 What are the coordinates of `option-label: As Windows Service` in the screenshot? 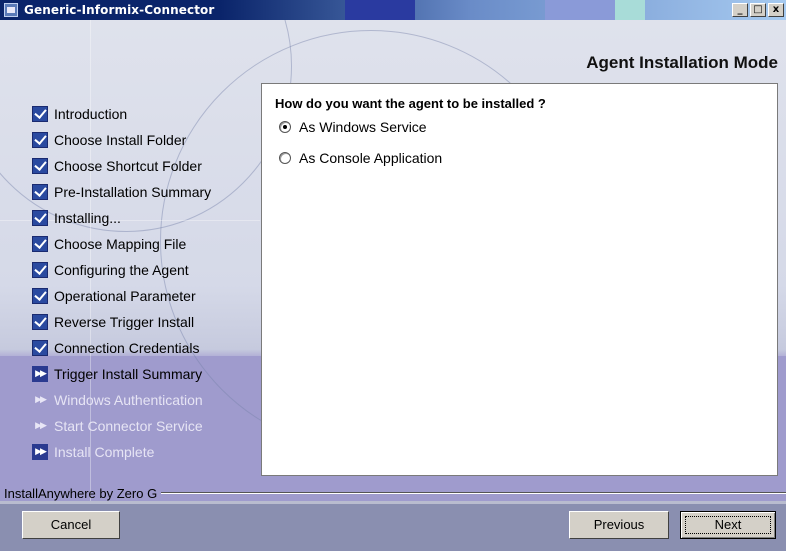 It's located at (363, 127).